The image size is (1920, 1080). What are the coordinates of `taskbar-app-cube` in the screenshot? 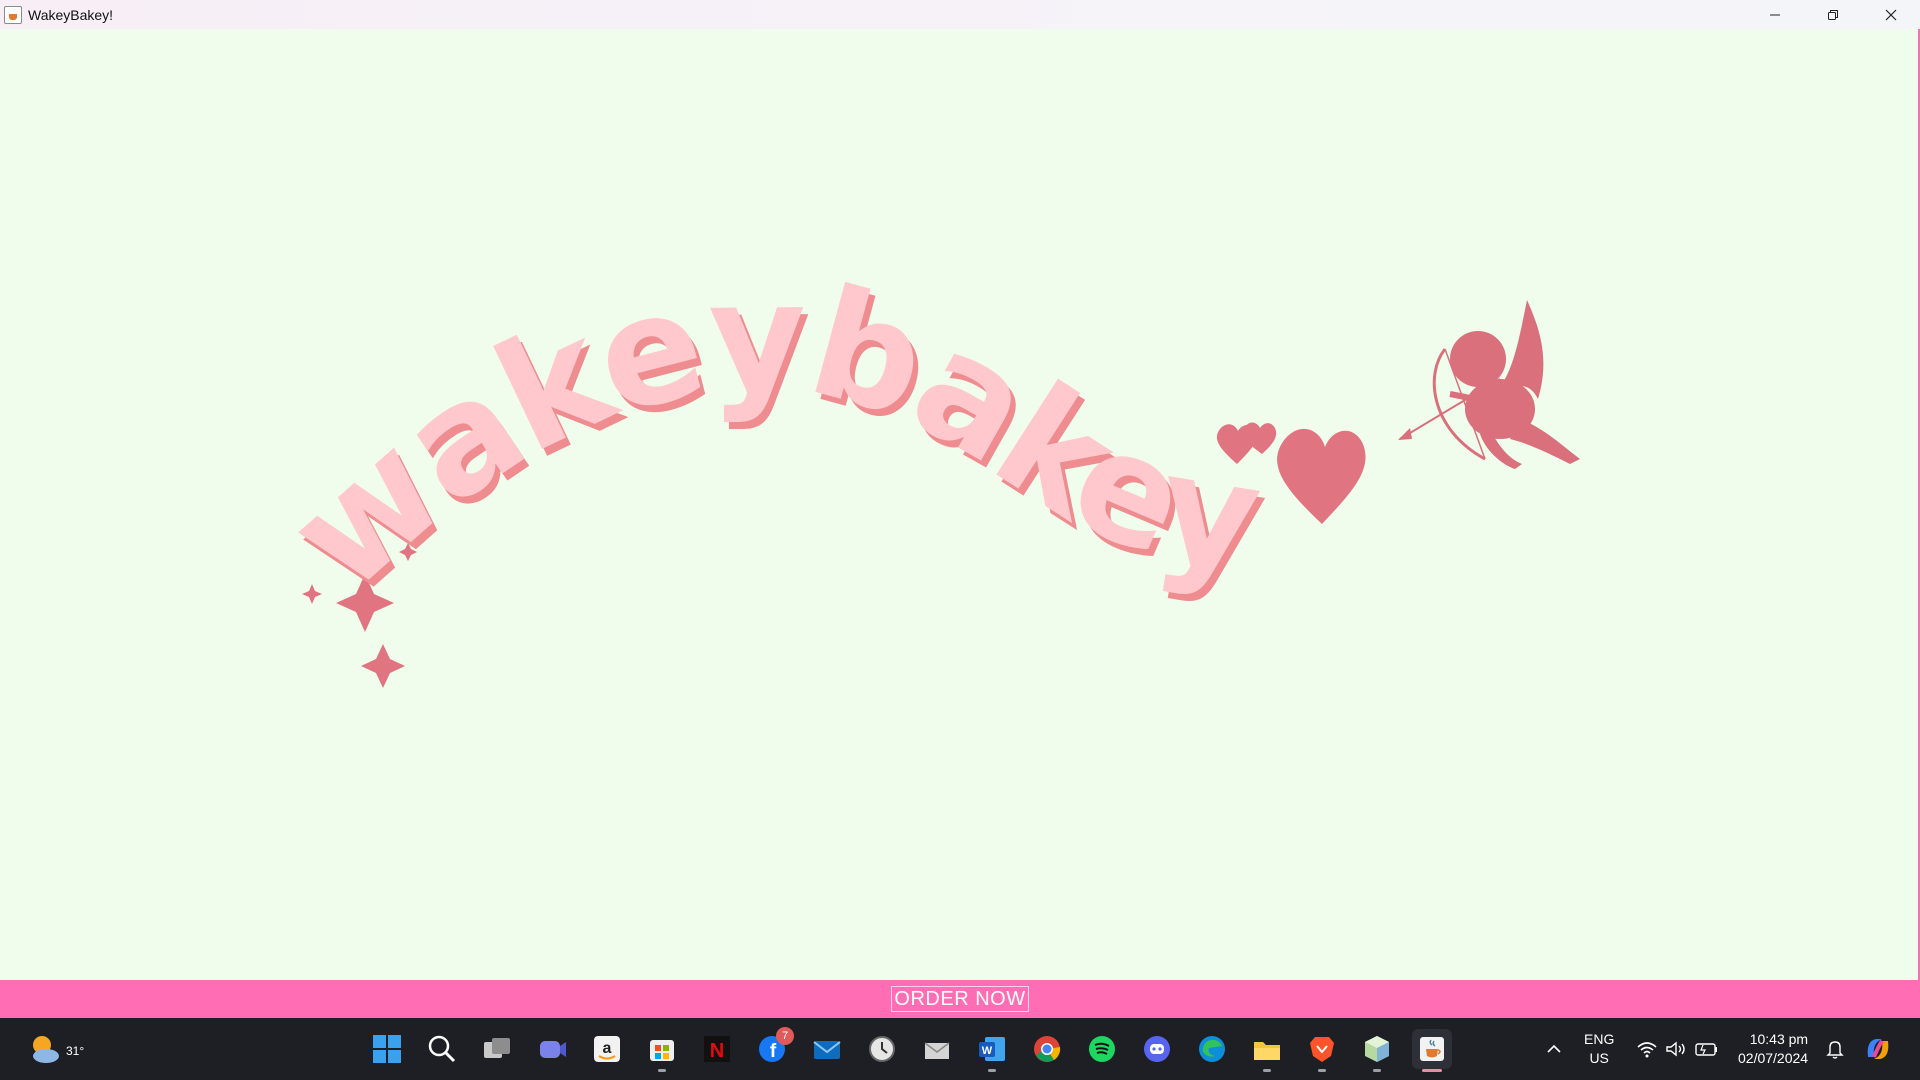 It's located at (1377, 1050).